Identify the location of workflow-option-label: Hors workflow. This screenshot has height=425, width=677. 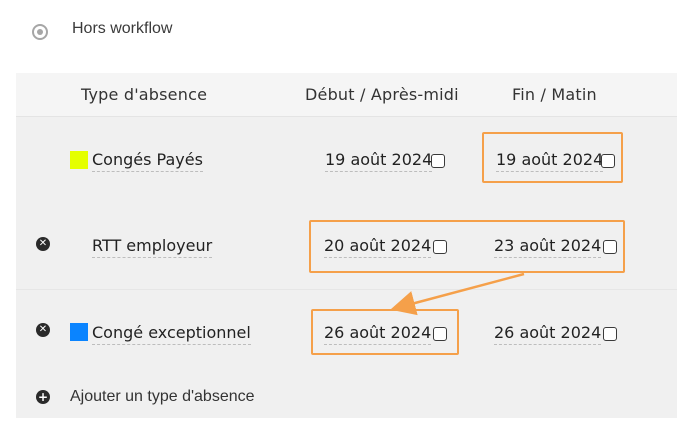
(122, 28).